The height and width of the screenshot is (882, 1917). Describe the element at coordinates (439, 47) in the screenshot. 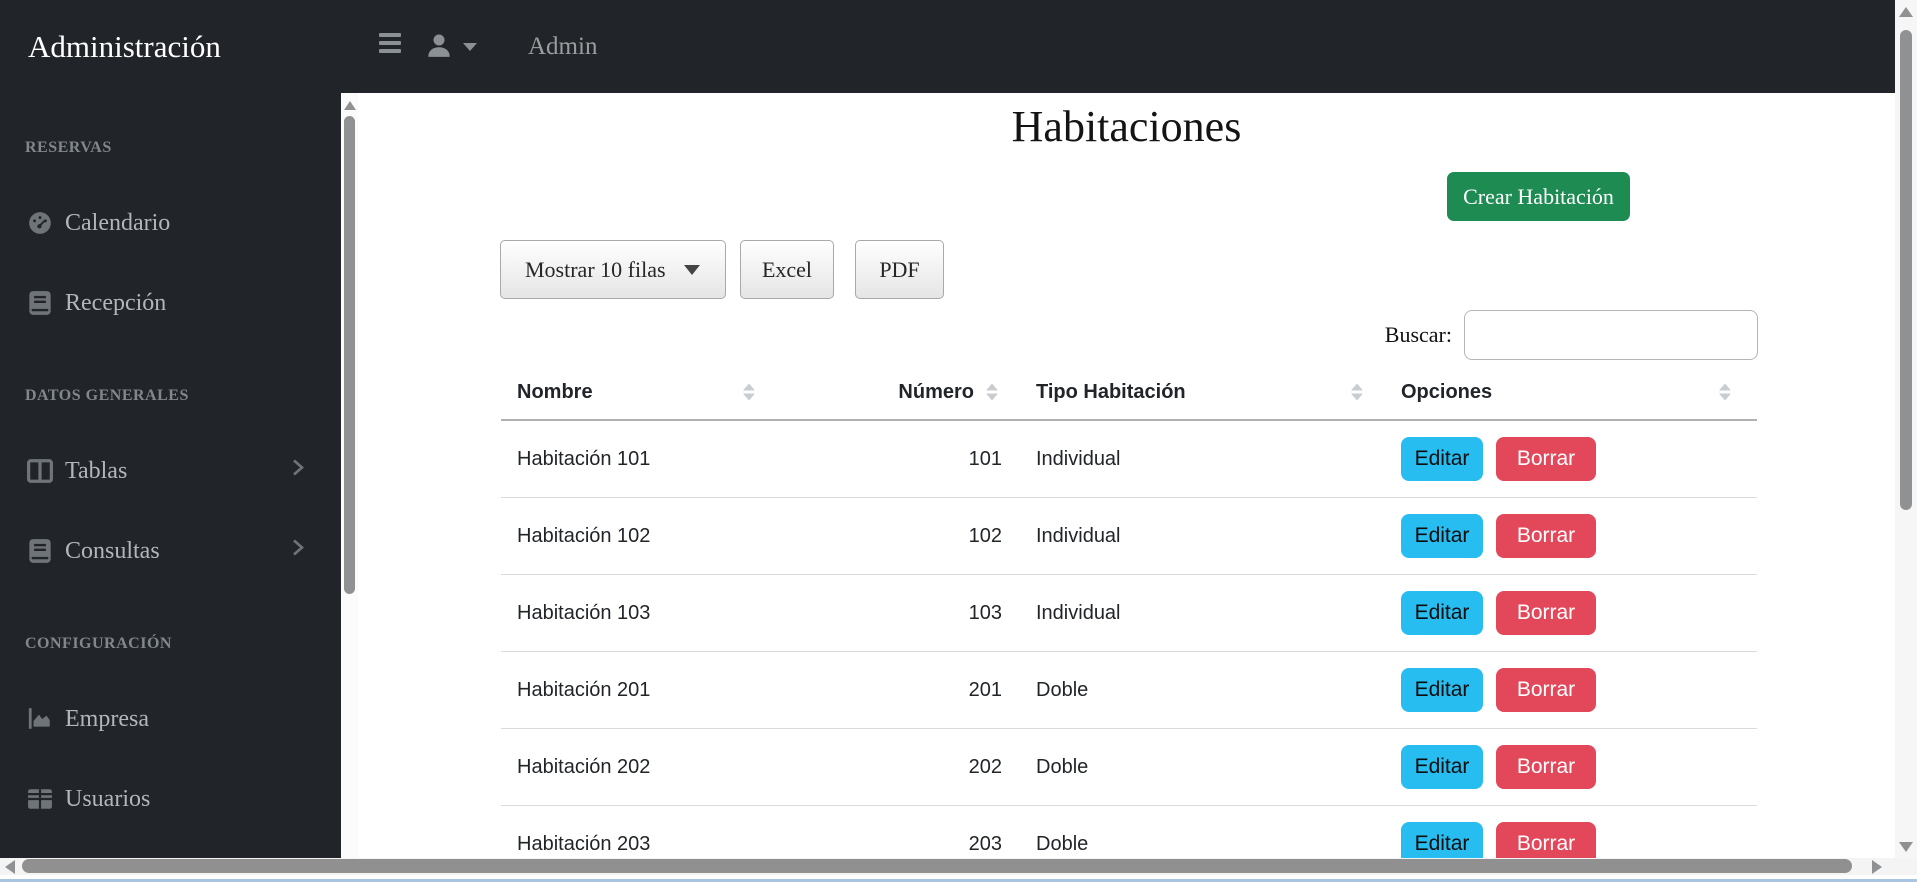

I see `user-icon` at that location.